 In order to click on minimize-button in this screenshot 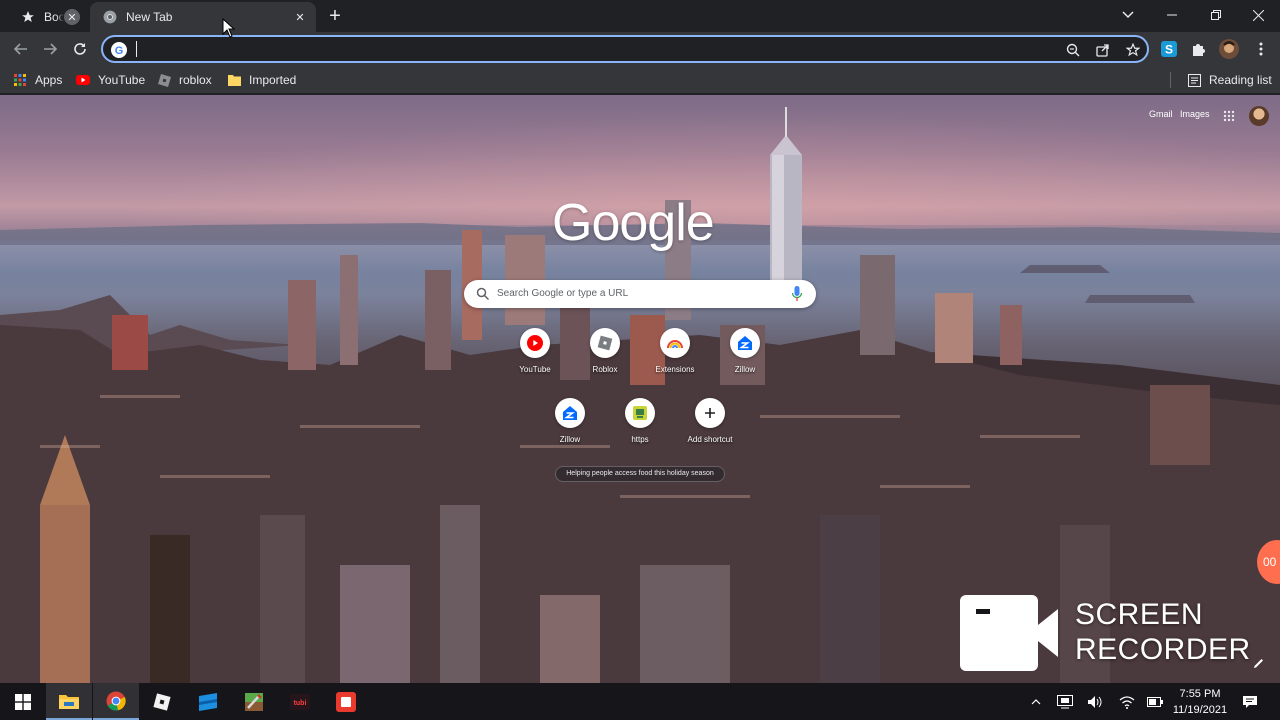, I will do `click(1172, 15)`.